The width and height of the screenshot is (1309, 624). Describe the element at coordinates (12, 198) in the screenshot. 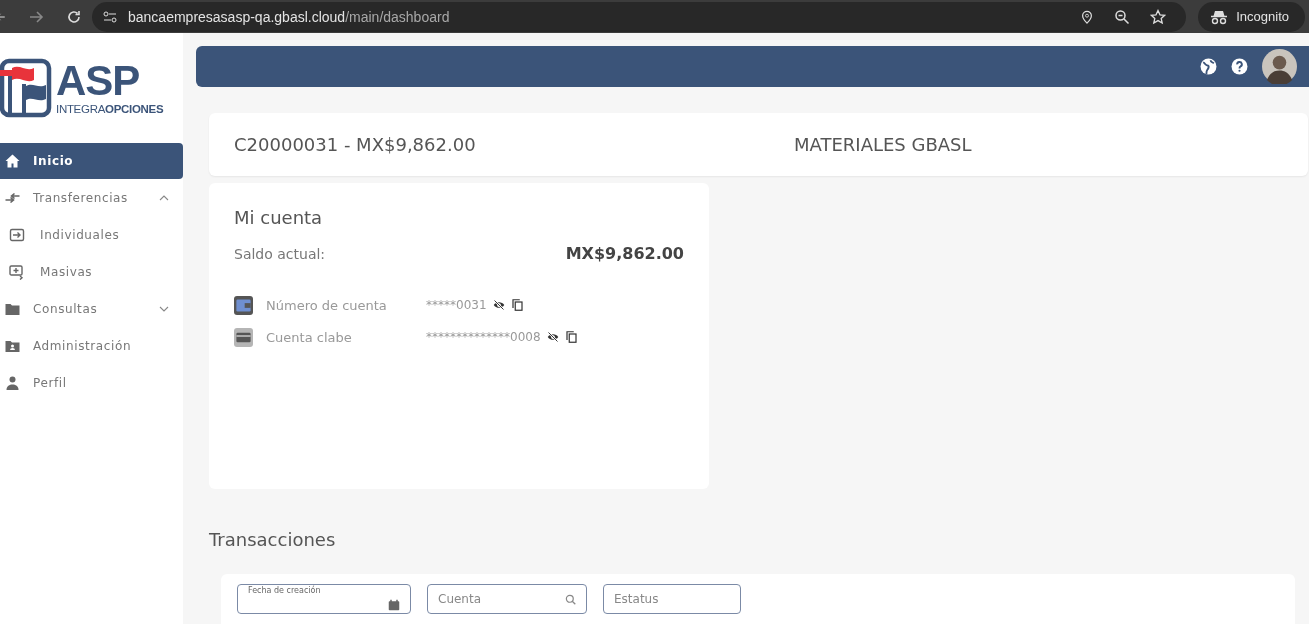

I see `transfer-arrows-icon` at that location.